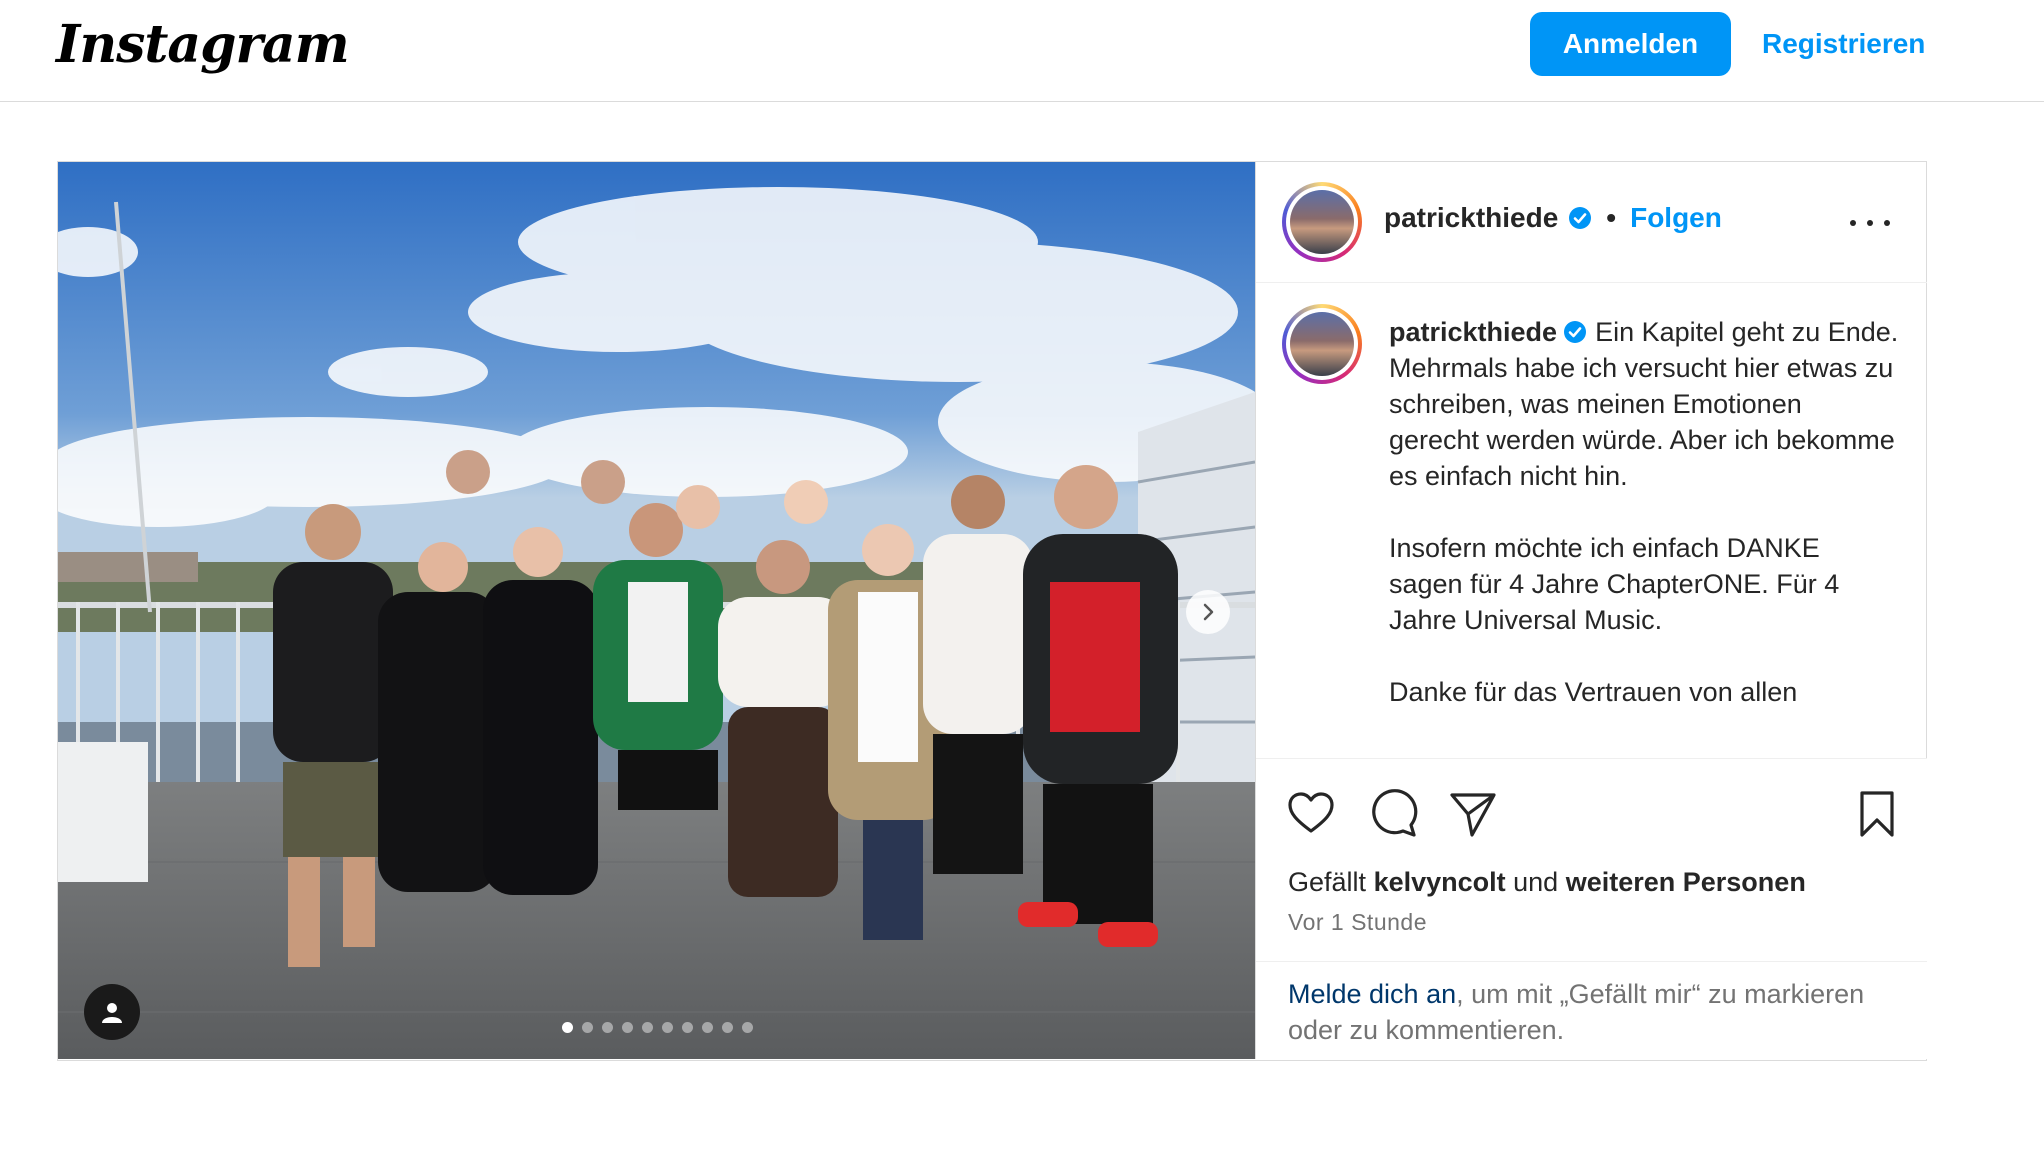 The width and height of the screenshot is (2044, 1150). What do you see at coordinates (1676, 218) in the screenshot?
I see `follow-button: Folgen` at bounding box center [1676, 218].